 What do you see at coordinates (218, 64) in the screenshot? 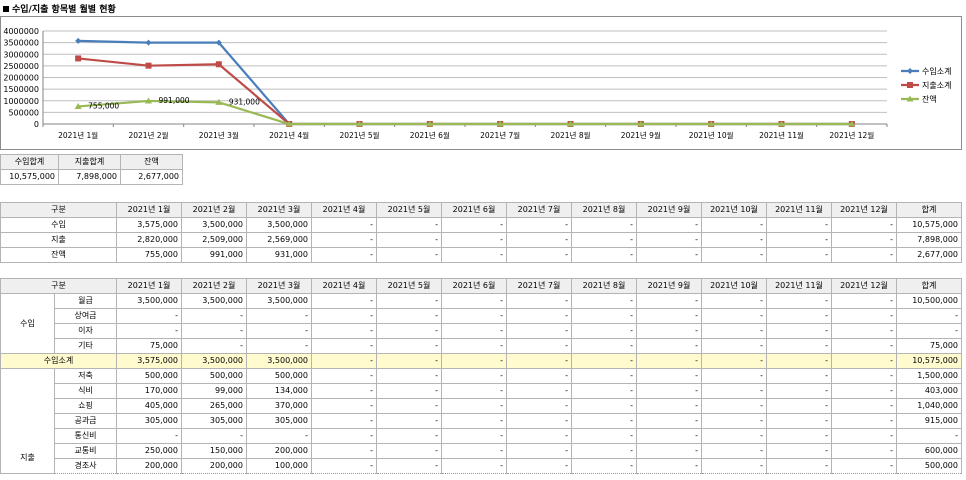
I see `data-point` at bounding box center [218, 64].